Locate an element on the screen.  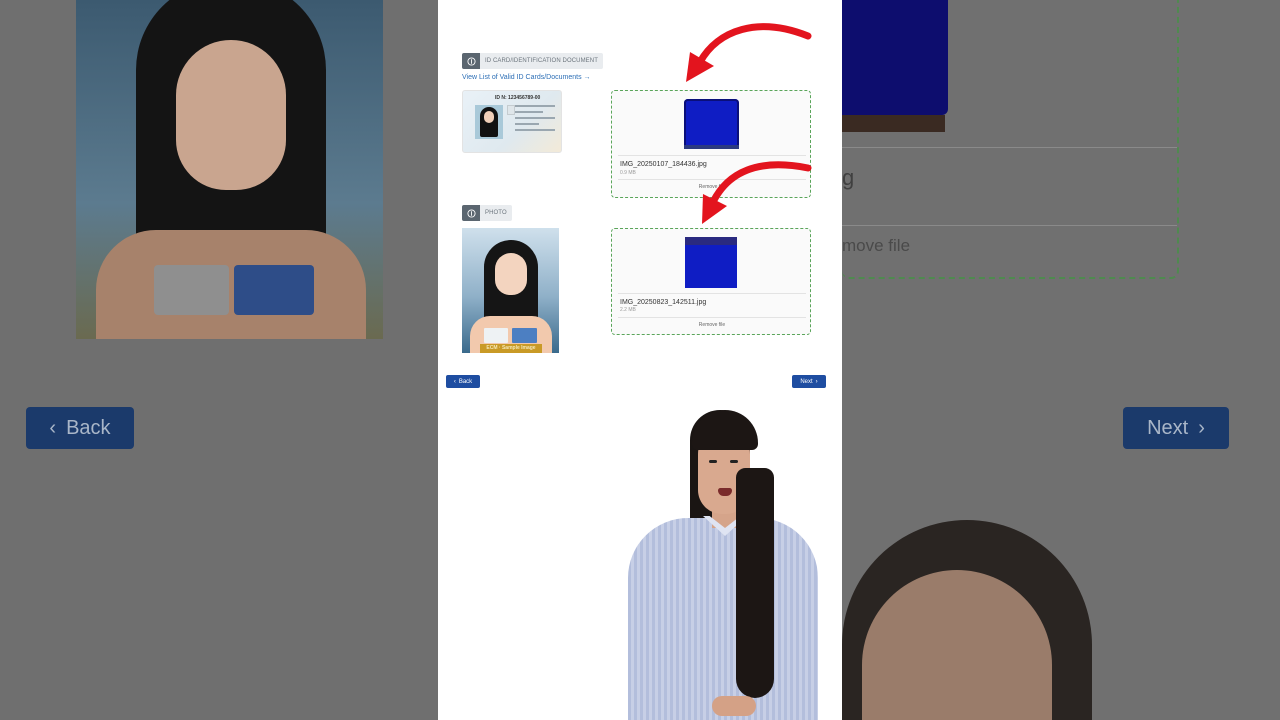
annotation-arrow-id is located at coordinates (754, 44).